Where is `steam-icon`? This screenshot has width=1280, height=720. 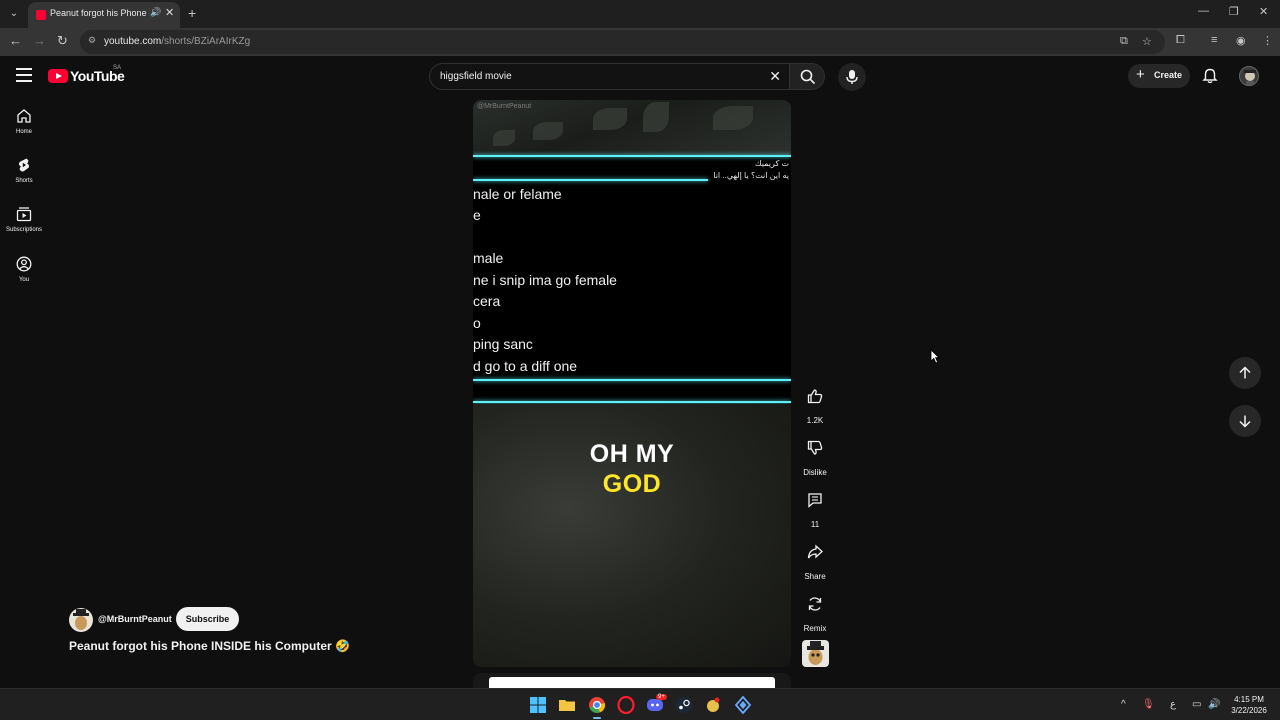
steam-icon is located at coordinates (684, 705).